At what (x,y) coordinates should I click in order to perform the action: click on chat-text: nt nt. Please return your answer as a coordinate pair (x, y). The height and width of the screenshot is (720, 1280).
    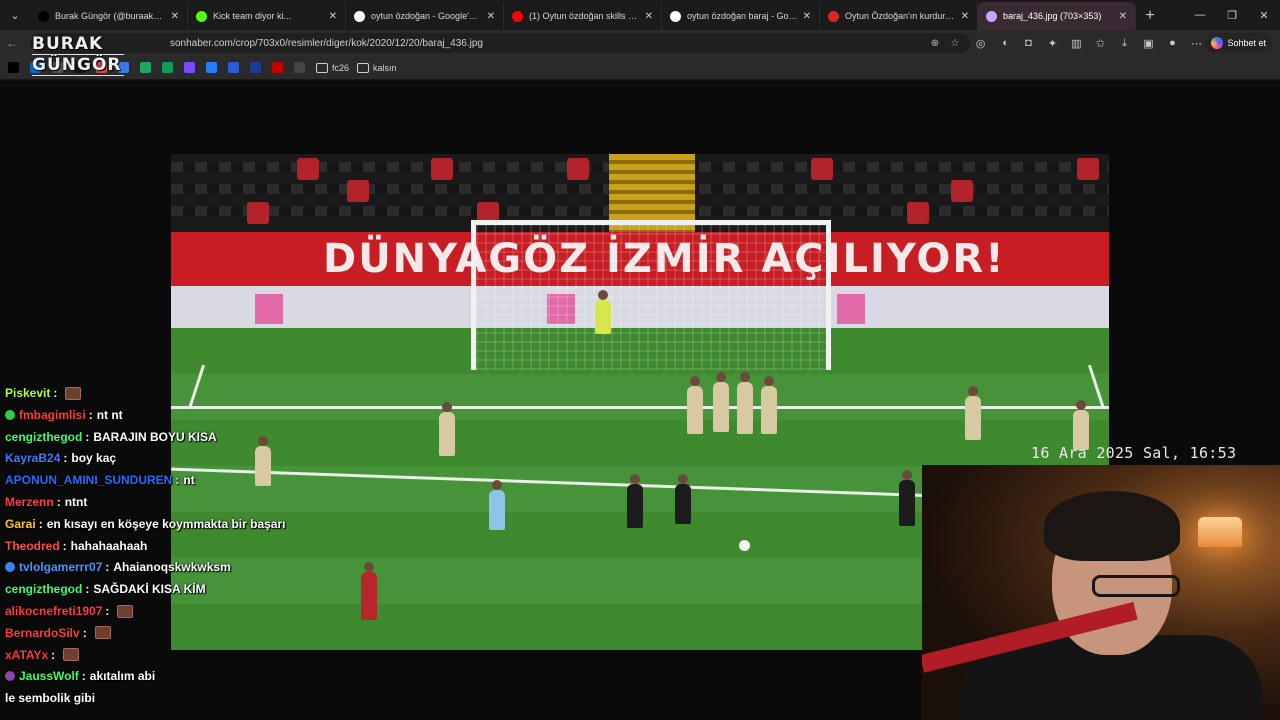
    Looking at the image, I should click on (109, 414).